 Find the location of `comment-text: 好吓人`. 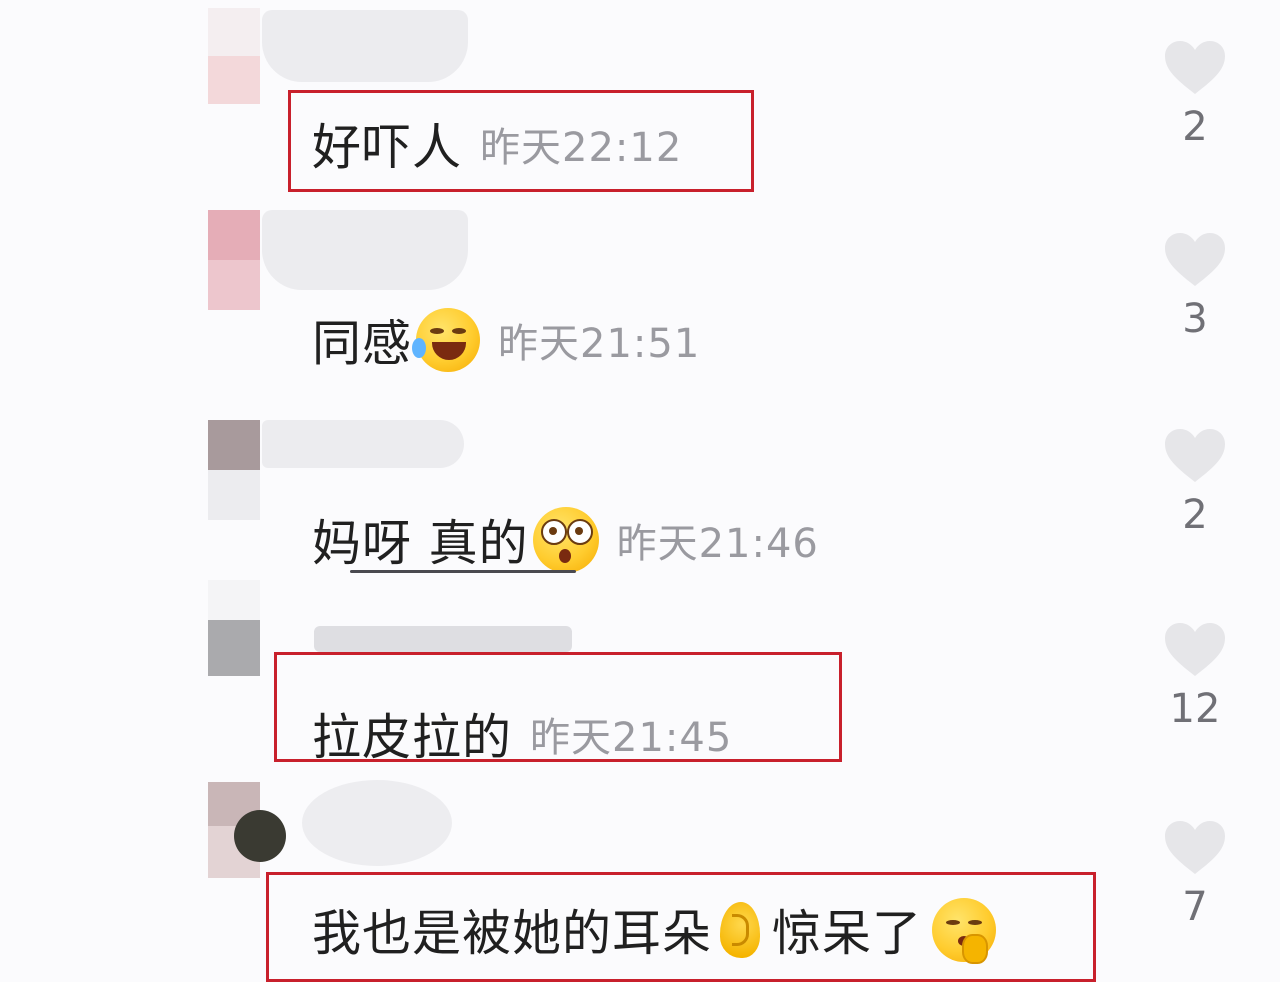

comment-text: 好吓人 is located at coordinates (387, 147).